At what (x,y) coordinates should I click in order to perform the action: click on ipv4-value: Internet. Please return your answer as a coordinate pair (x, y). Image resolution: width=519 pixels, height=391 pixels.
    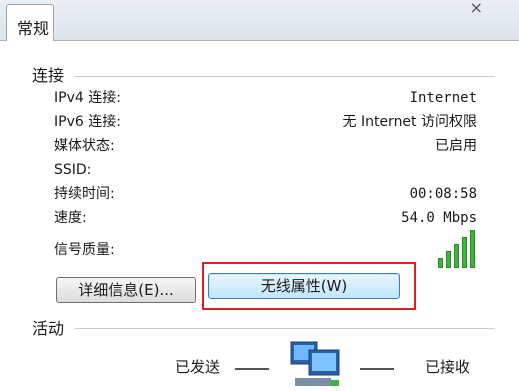
    Looking at the image, I should click on (443, 98).